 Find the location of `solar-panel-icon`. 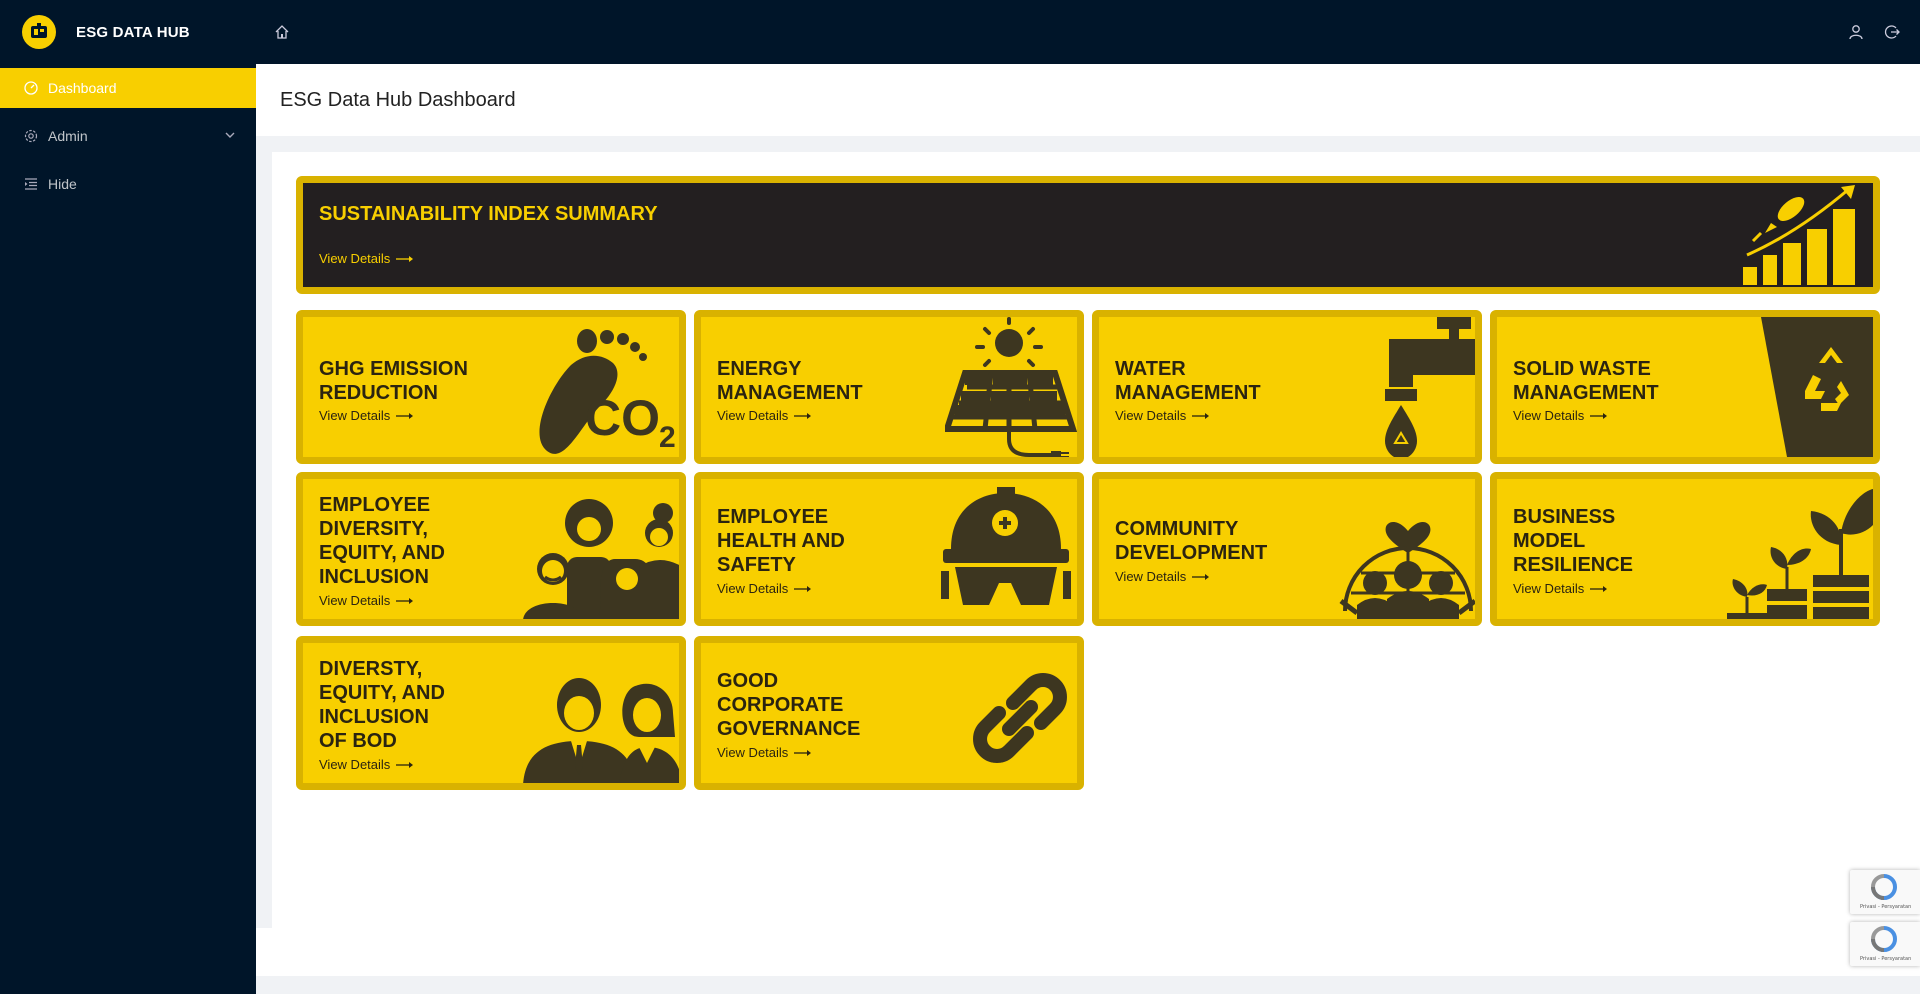

solar-panel-icon is located at coordinates (1011, 387).